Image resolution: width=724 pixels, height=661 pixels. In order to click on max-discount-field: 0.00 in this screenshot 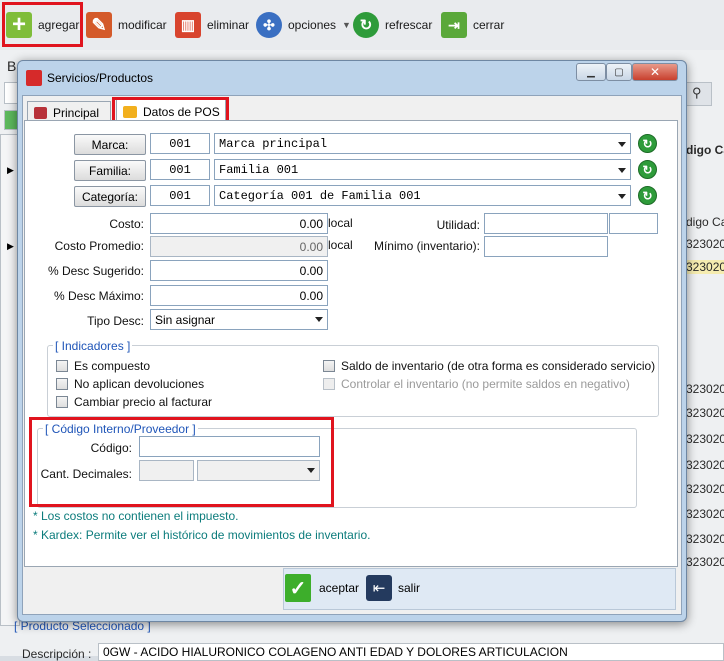, I will do `click(239, 295)`.